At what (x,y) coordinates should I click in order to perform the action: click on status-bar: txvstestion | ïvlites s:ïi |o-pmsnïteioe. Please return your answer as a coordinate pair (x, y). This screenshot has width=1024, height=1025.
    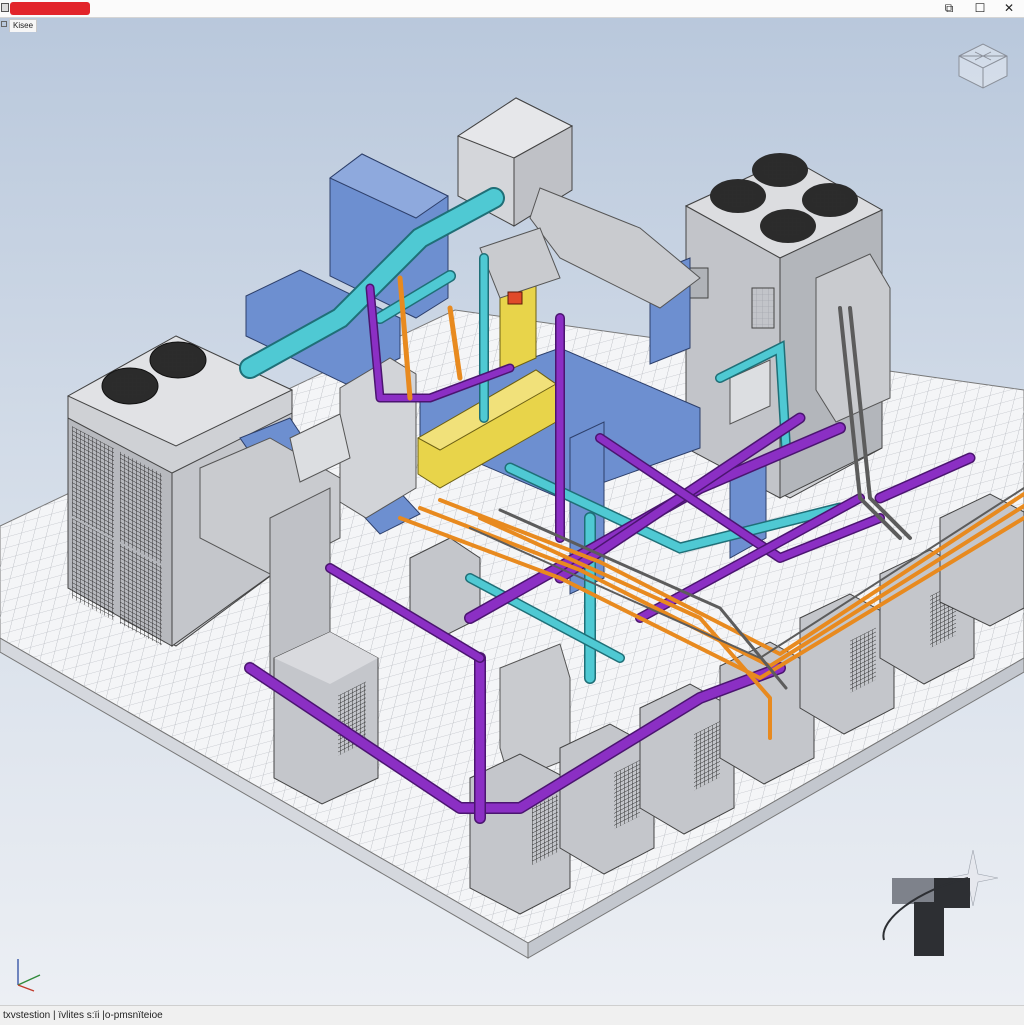
    Looking at the image, I should click on (512, 1015).